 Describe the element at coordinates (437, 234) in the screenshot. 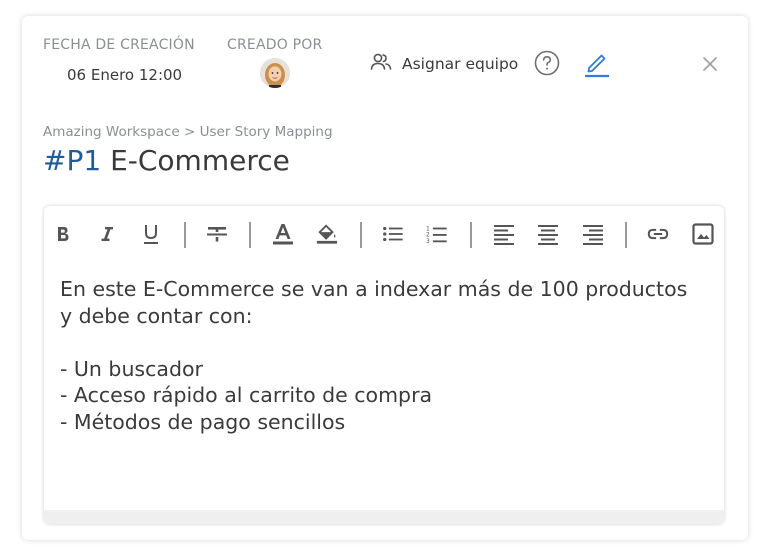

I see `numbered-list-icon: 123` at that location.